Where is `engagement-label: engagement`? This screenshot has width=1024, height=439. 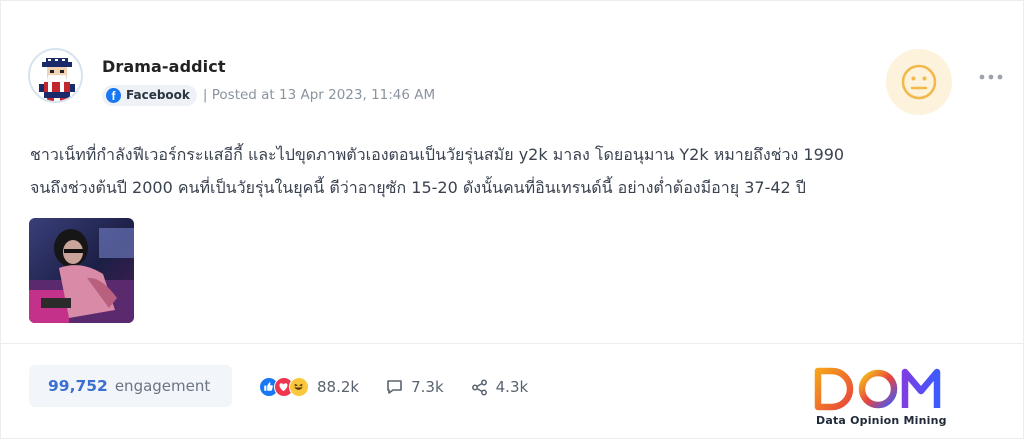 engagement-label: engagement is located at coordinates (162, 386).